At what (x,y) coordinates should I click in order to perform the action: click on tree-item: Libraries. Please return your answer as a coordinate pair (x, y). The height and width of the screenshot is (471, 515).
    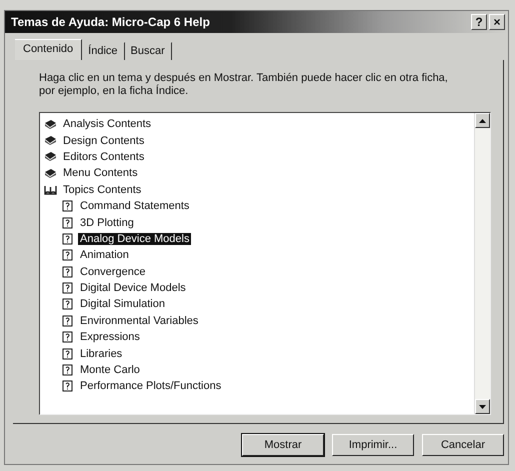
    Looking at the image, I should click on (101, 354).